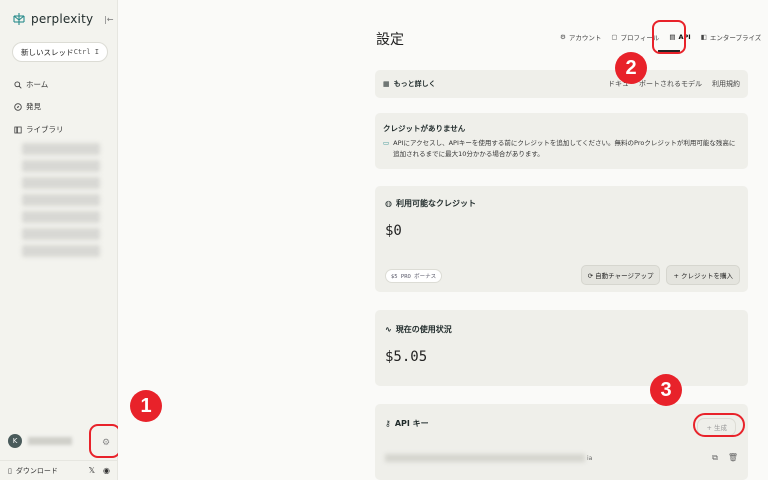  I want to click on plus-icon: +, so click(676, 276).